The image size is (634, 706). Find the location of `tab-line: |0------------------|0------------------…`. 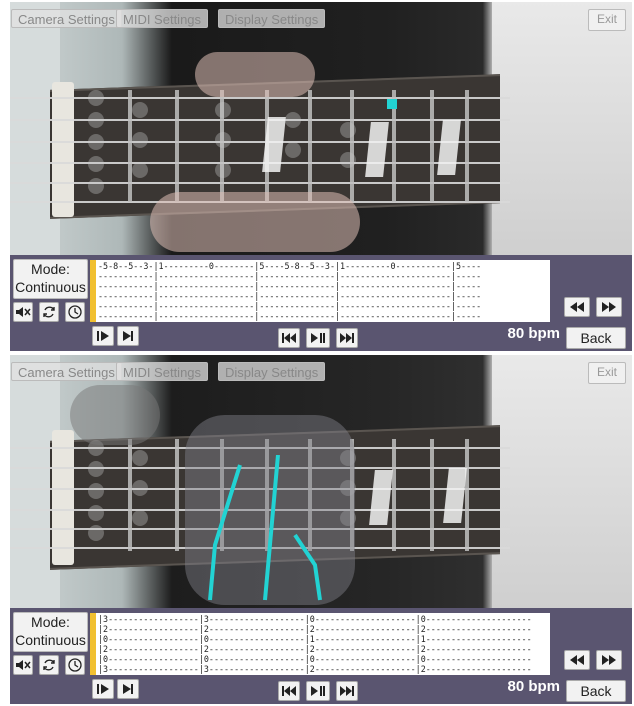

tab-line: |0------------------|0------------------… is located at coordinates (315, 659).